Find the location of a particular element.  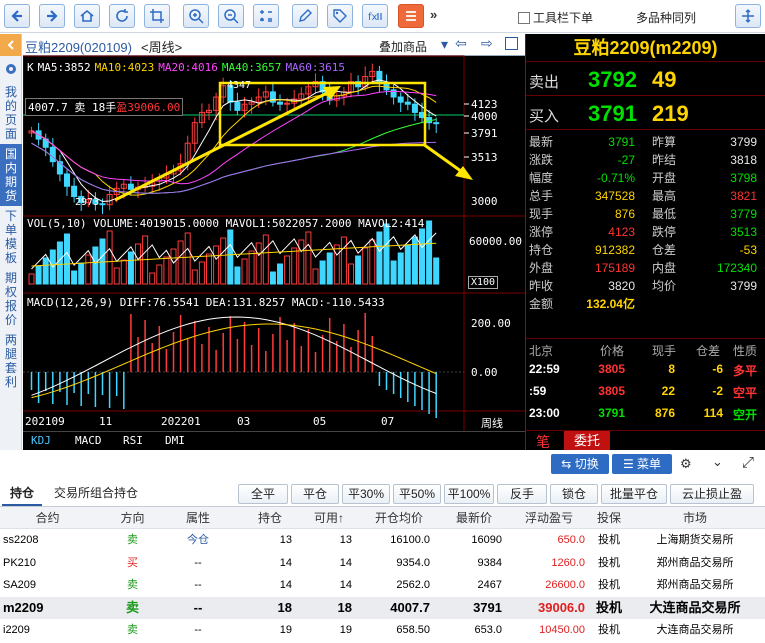

sell-row: 卖出 3792 49 is located at coordinates (645, 79).